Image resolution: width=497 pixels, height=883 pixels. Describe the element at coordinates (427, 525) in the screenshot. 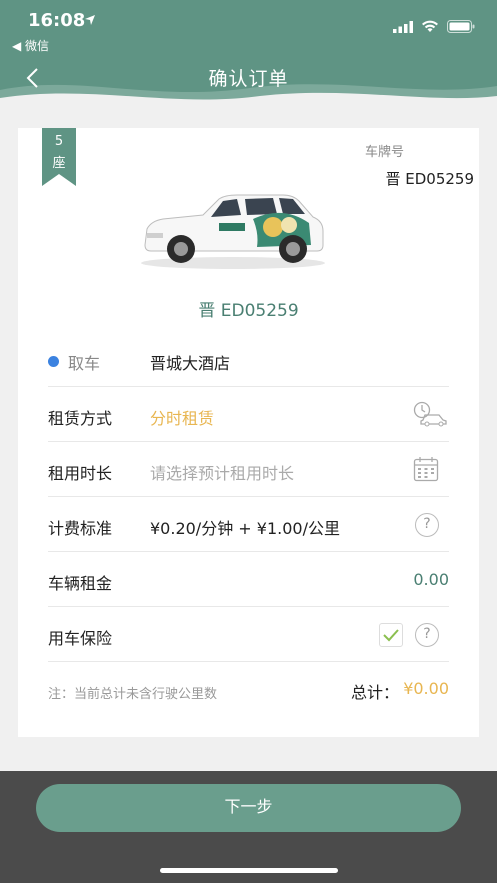

I see `pricing-help-icon: ?` at that location.